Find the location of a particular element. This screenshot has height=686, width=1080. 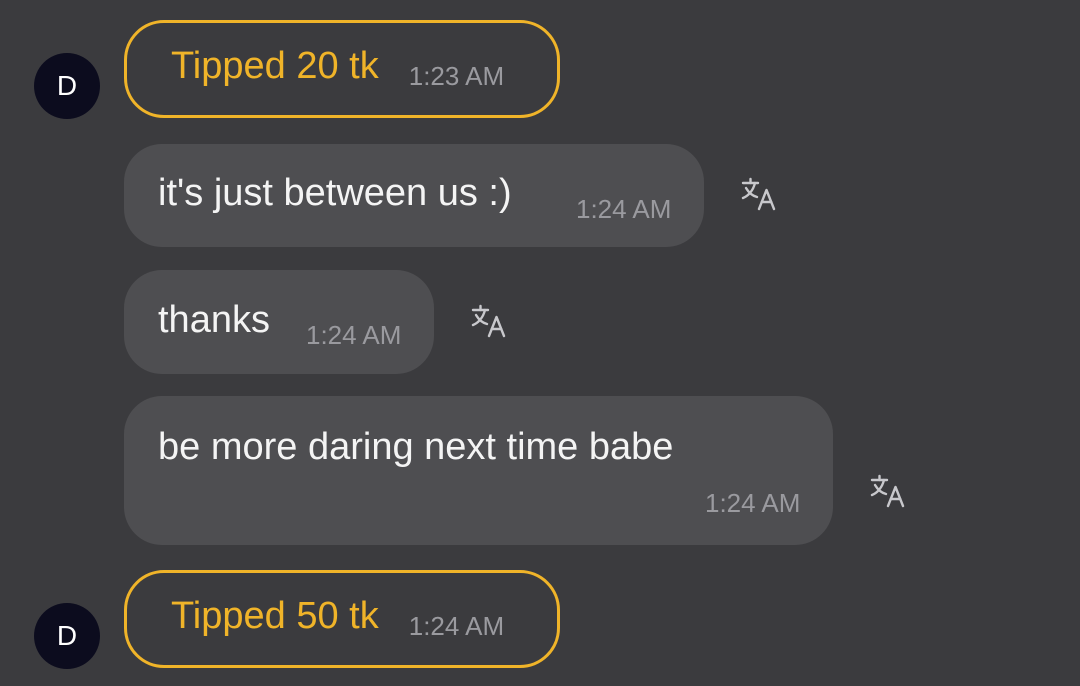

tip-message: Tipped 50 tk 1:24 AM is located at coordinates (342, 619).